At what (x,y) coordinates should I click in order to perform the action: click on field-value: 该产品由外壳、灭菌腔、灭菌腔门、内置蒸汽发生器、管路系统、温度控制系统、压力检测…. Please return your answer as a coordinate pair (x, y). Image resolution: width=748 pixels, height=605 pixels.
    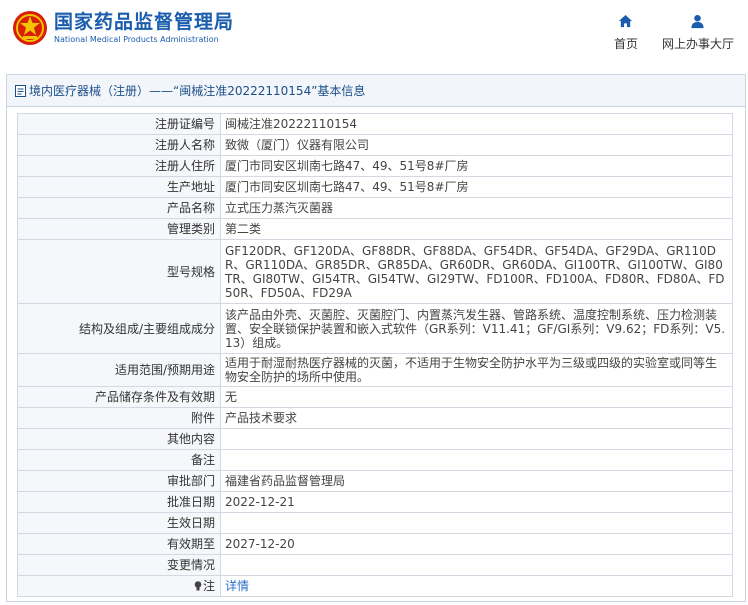
    Looking at the image, I should click on (476, 328).